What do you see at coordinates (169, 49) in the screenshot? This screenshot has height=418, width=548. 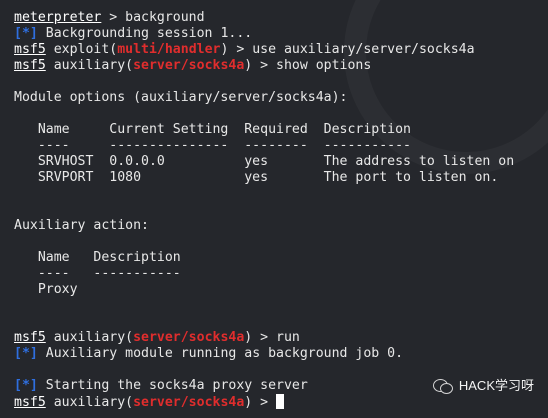 I see `module-name: multi/handler` at bounding box center [169, 49].